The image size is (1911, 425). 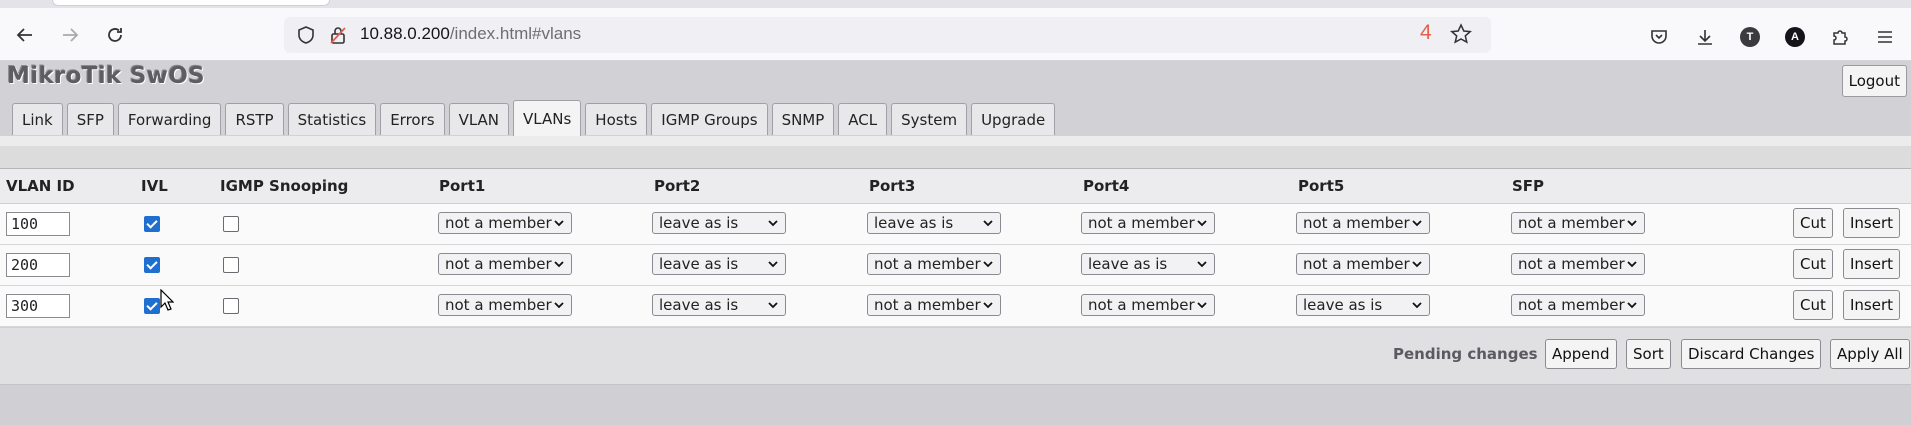 What do you see at coordinates (1659, 37) in the screenshot?
I see `pocket-button` at bounding box center [1659, 37].